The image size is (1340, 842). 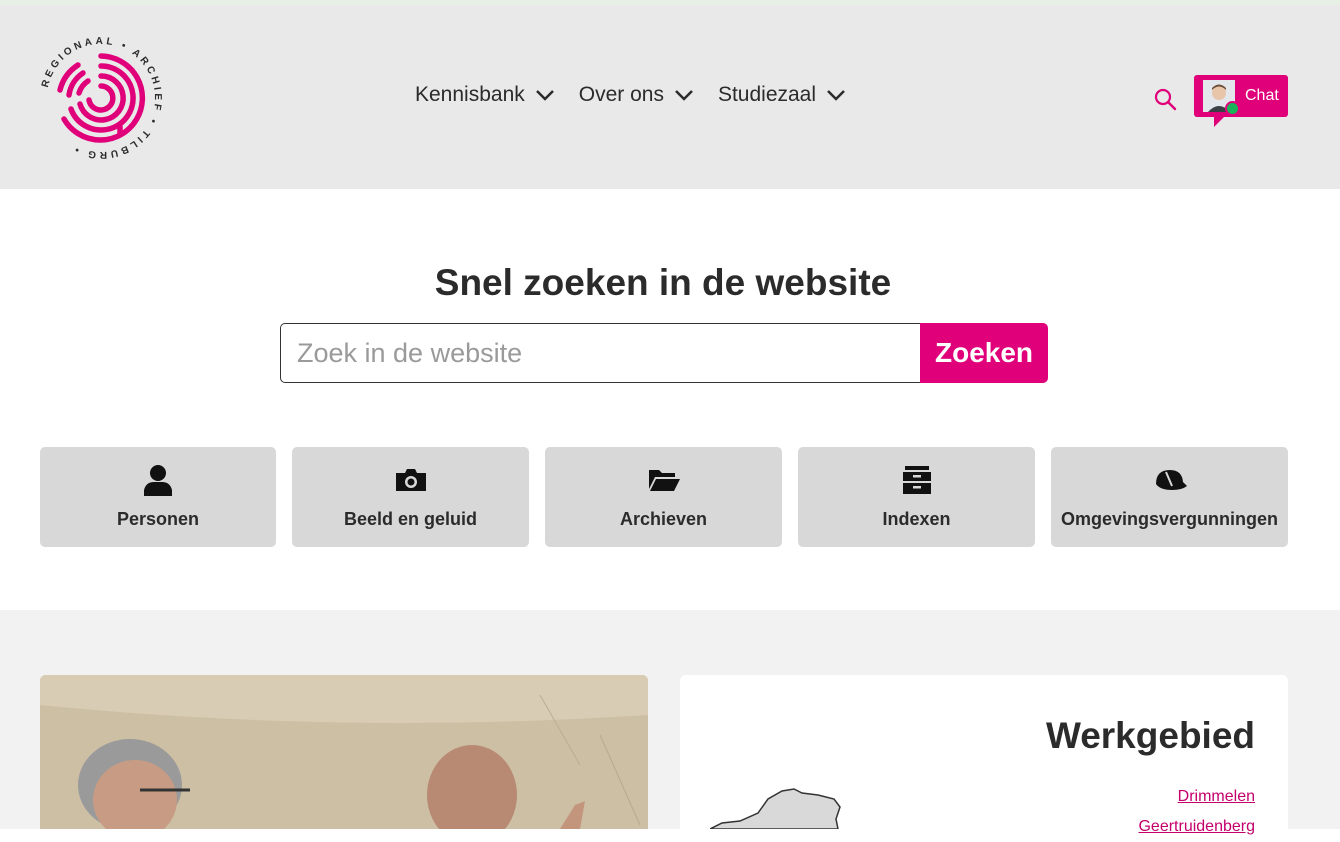 I want to click on tile-archieven-label: Archieven, so click(x=663, y=519).